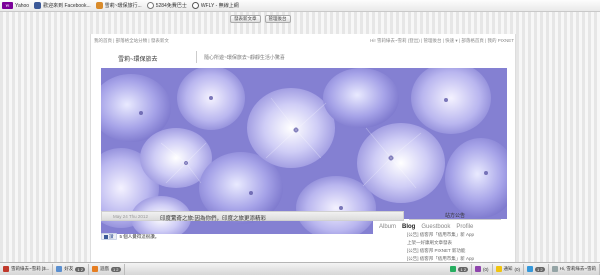 This screenshot has height=275, width=600. Describe the element at coordinates (111, 236) in the screenshot. I see `like-label: 讚` at that location.